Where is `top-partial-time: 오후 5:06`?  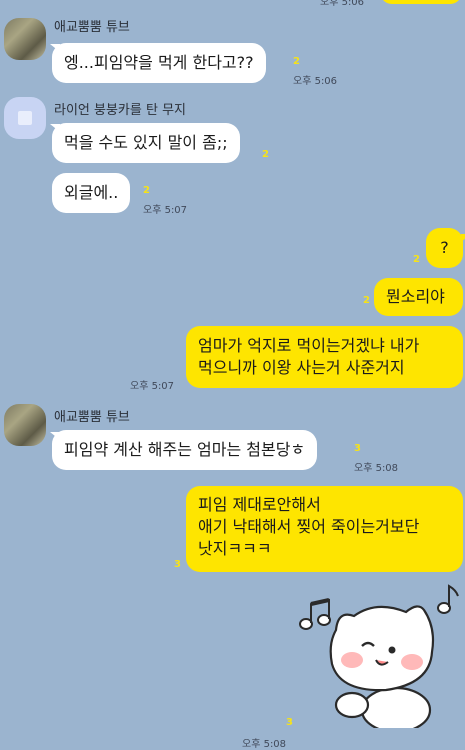 top-partial-time: 오후 5:06 is located at coordinates (342, 4).